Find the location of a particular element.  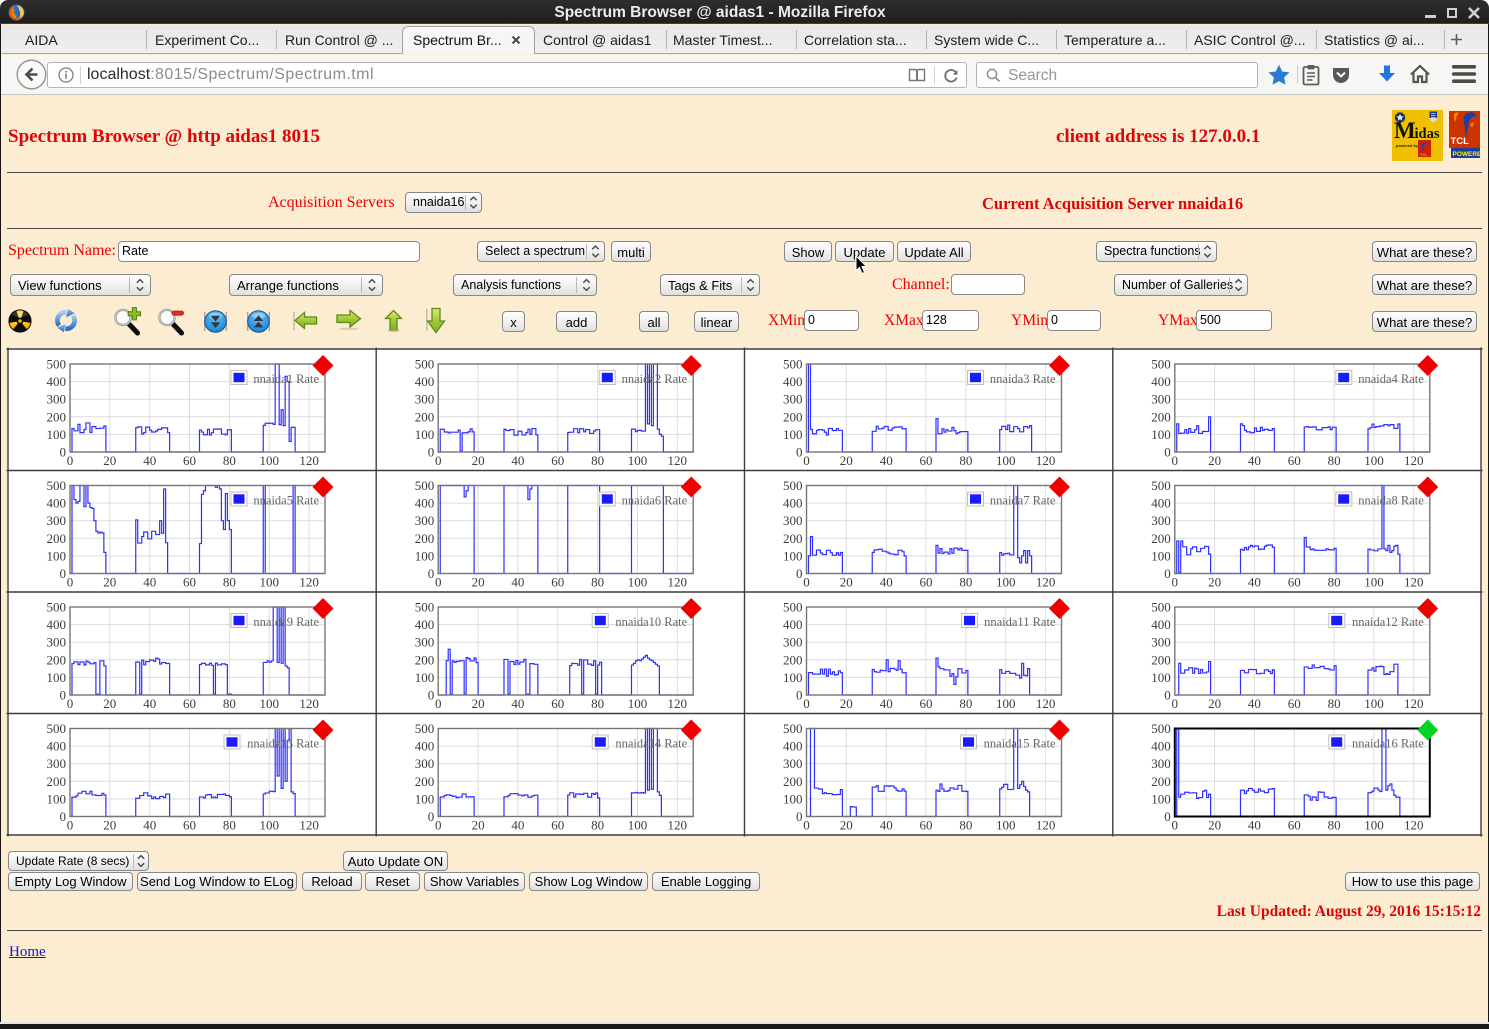

svg-text: nnaida5 Rate is located at coordinates (286, 500).